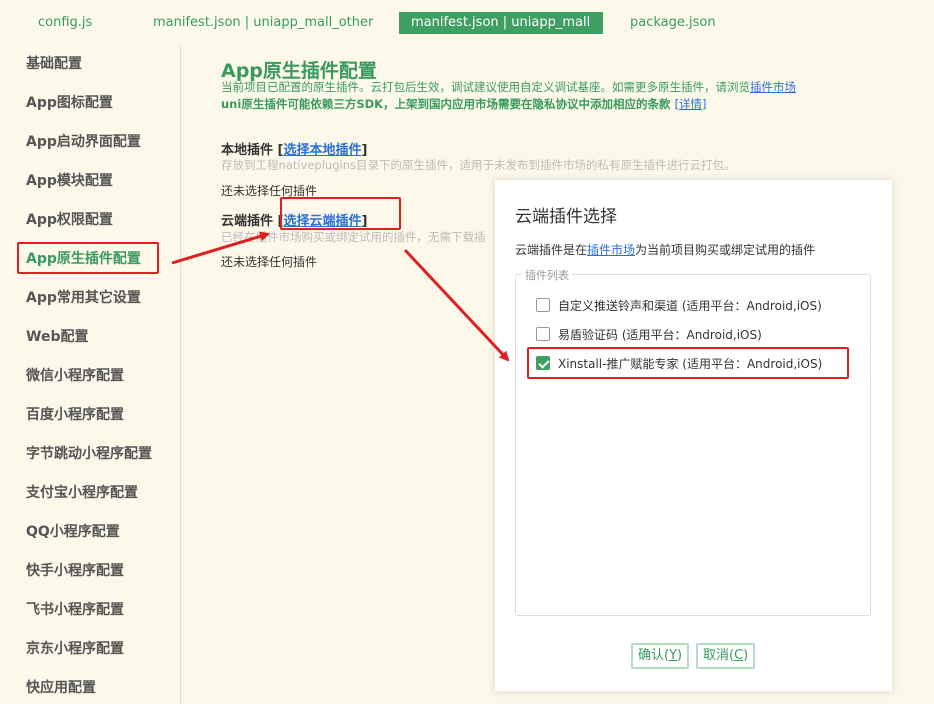 This screenshot has height=704, width=934. What do you see at coordinates (456, 305) in the screenshot?
I see `arrow-to-xinstall` at bounding box center [456, 305].